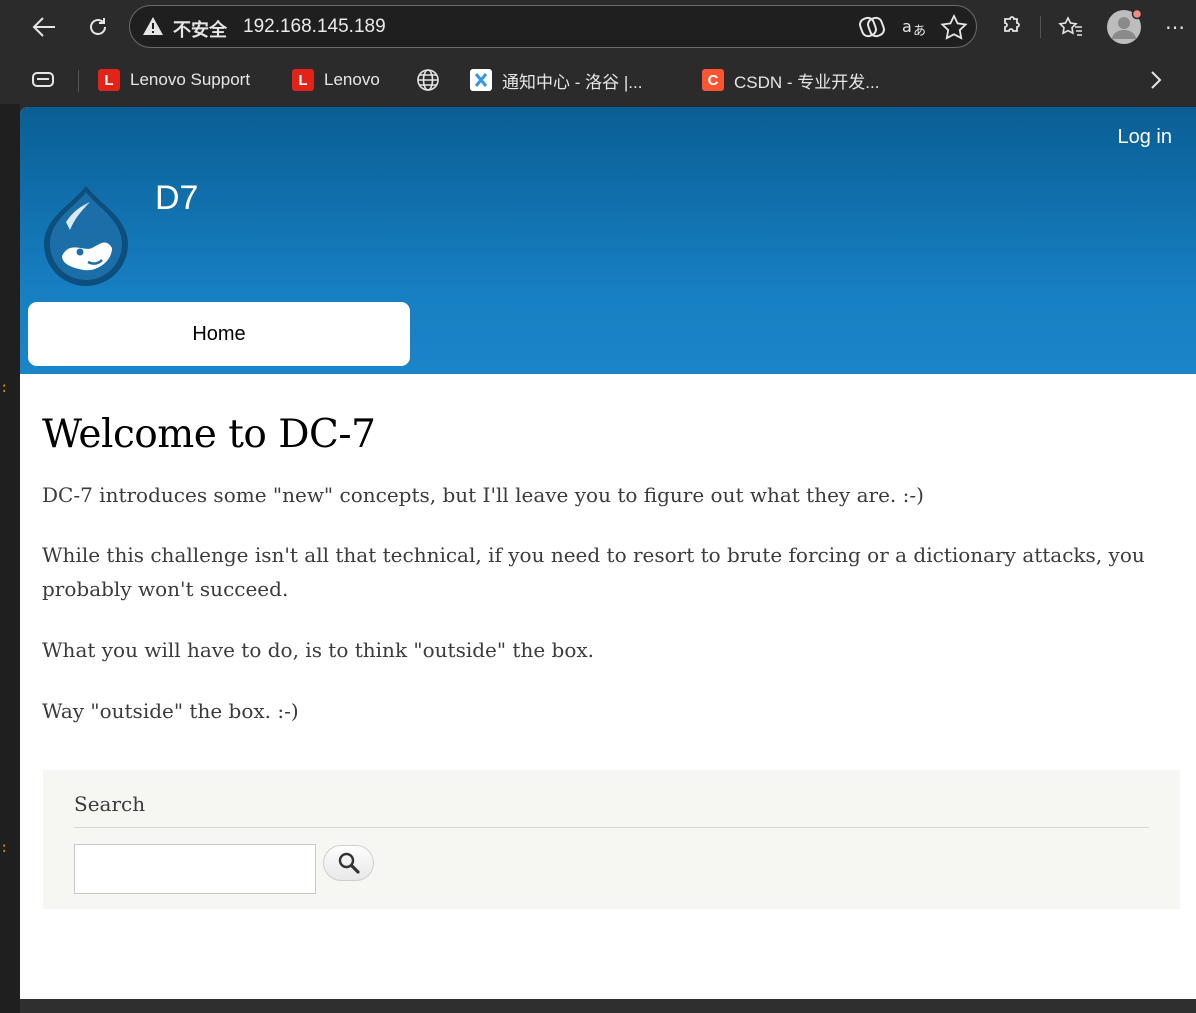 This screenshot has width=1196, height=1013. What do you see at coordinates (10, 506) in the screenshot?
I see `background-window-strip: : :` at bounding box center [10, 506].